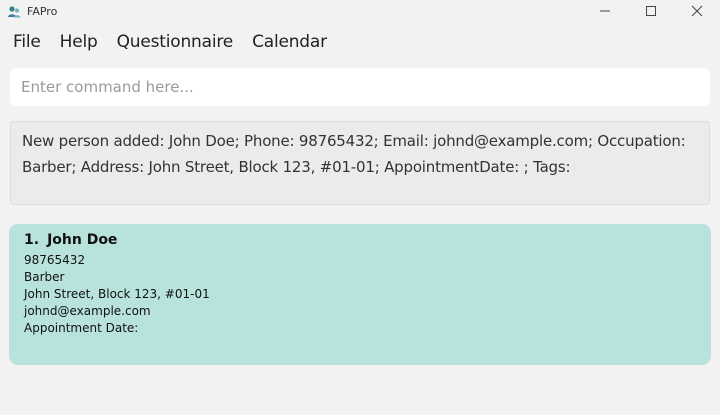 The width and height of the screenshot is (720, 415). I want to click on minimize-icon, so click(605, 11).